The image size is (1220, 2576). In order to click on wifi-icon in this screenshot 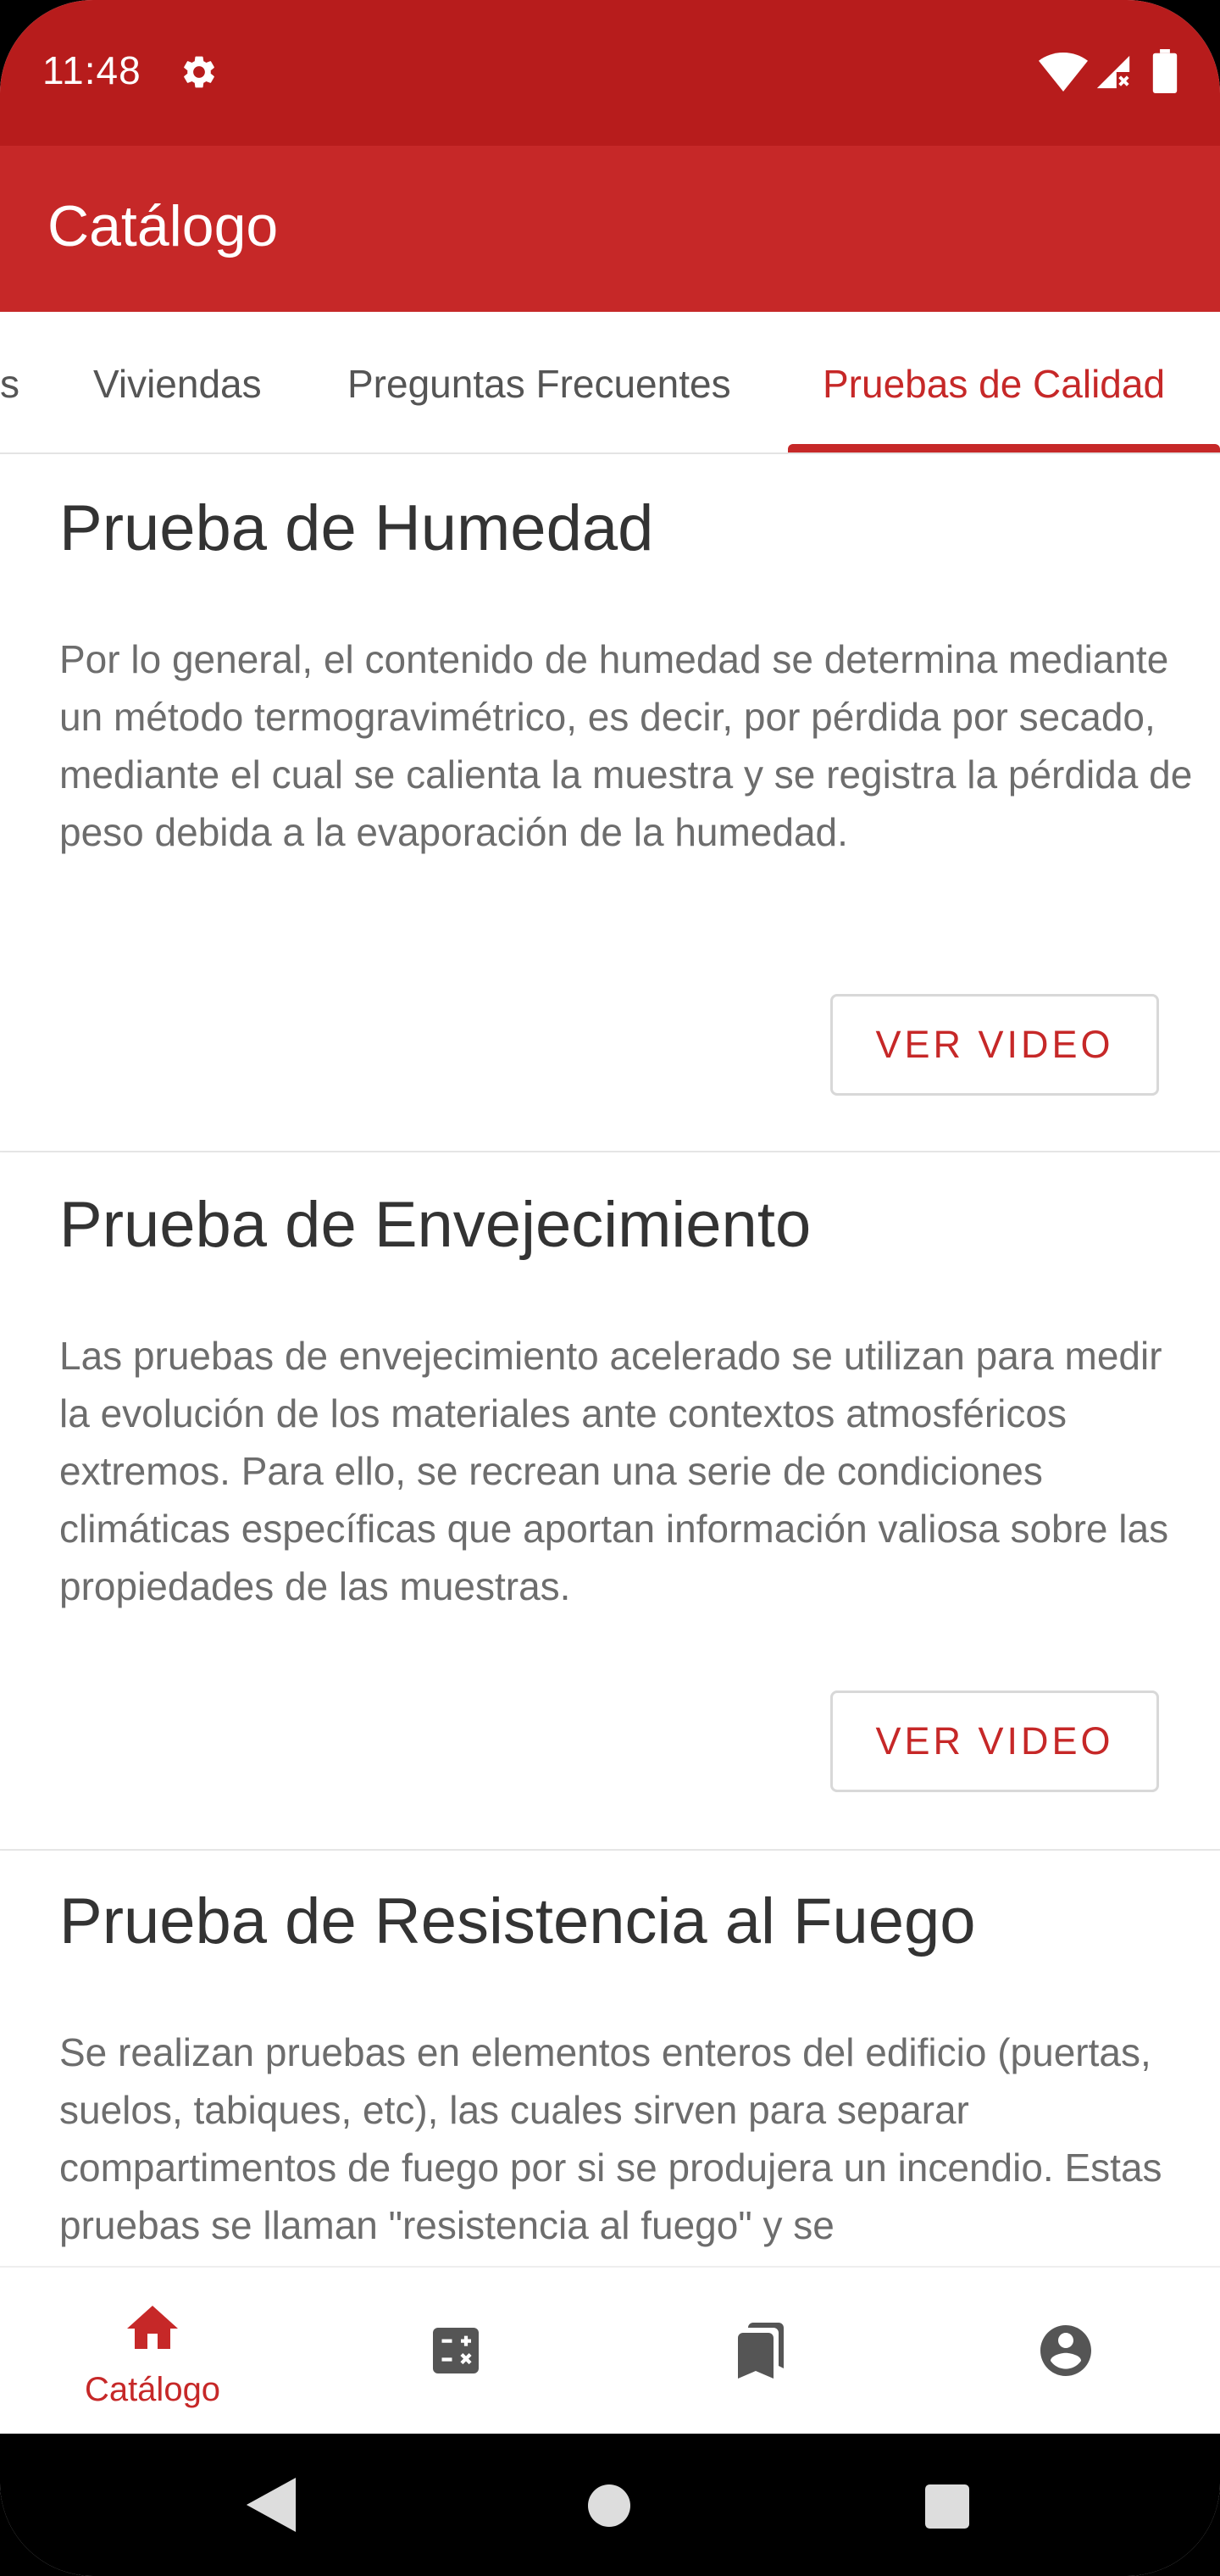, I will do `click(1063, 72)`.